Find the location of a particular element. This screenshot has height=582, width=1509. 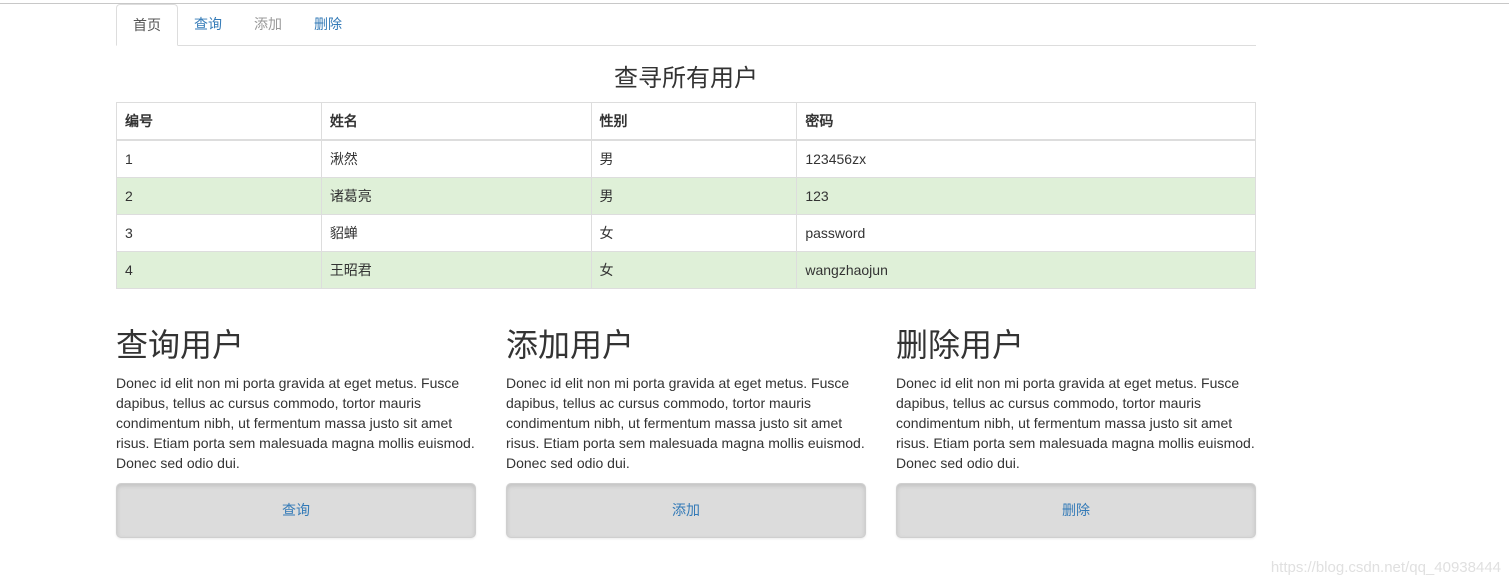

table-row: 1 湫然 男 123456zx is located at coordinates (686, 158).